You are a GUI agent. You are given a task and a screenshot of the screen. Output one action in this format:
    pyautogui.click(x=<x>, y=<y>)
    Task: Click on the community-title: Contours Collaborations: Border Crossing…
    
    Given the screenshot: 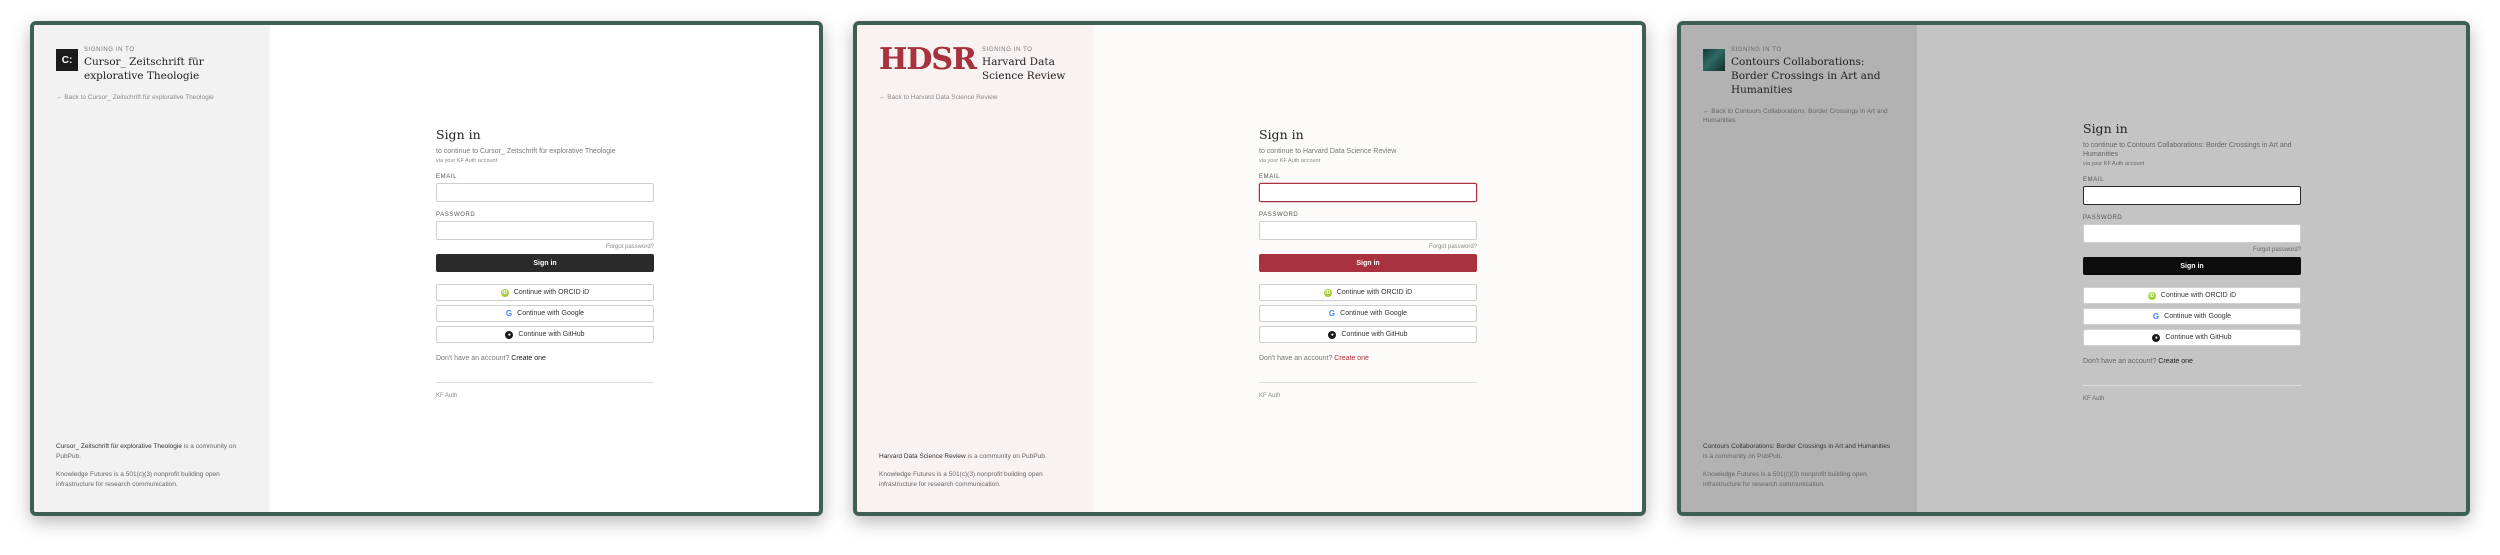 What is the action you would take?
    pyautogui.click(x=1806, y=76)
    